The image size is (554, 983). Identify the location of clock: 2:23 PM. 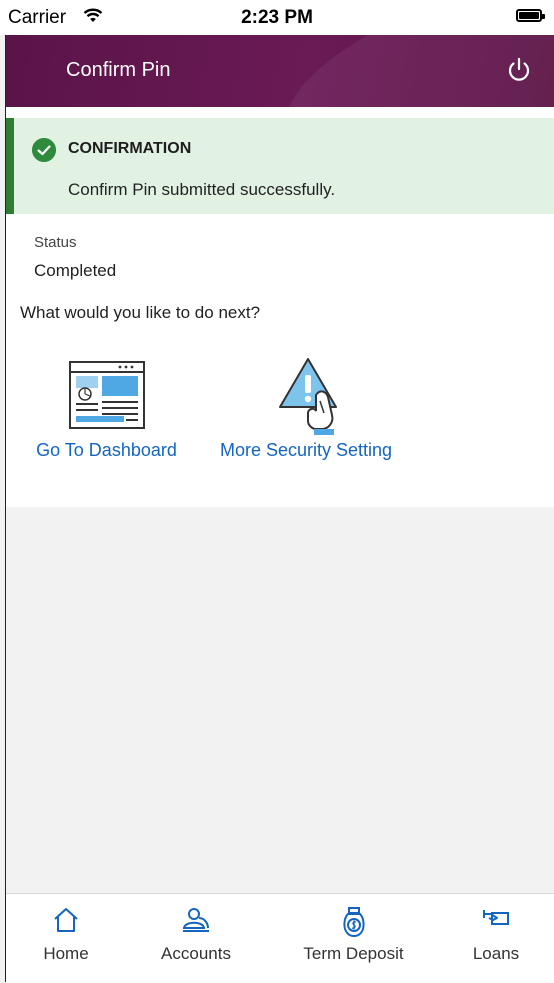
(277, 17).